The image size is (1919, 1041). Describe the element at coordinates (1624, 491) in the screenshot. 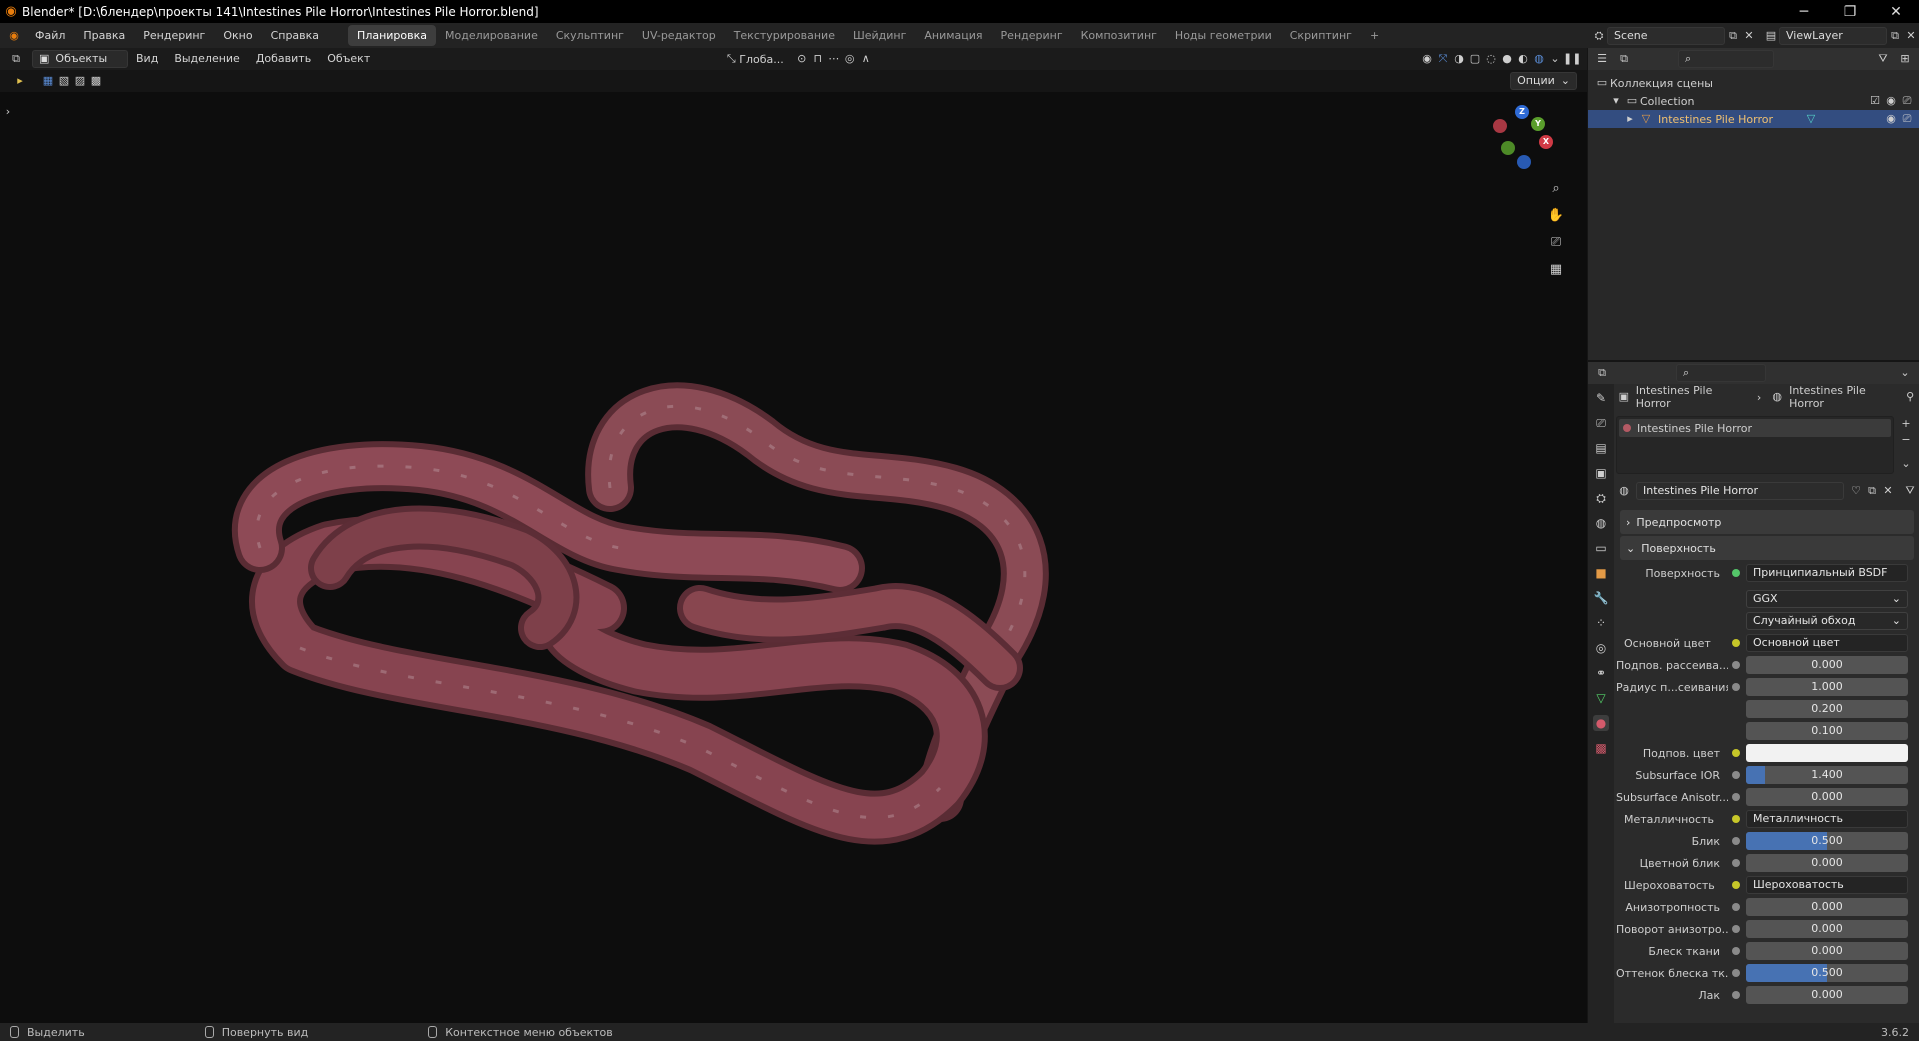

I see `browse-material-icon: ◍` at that location.